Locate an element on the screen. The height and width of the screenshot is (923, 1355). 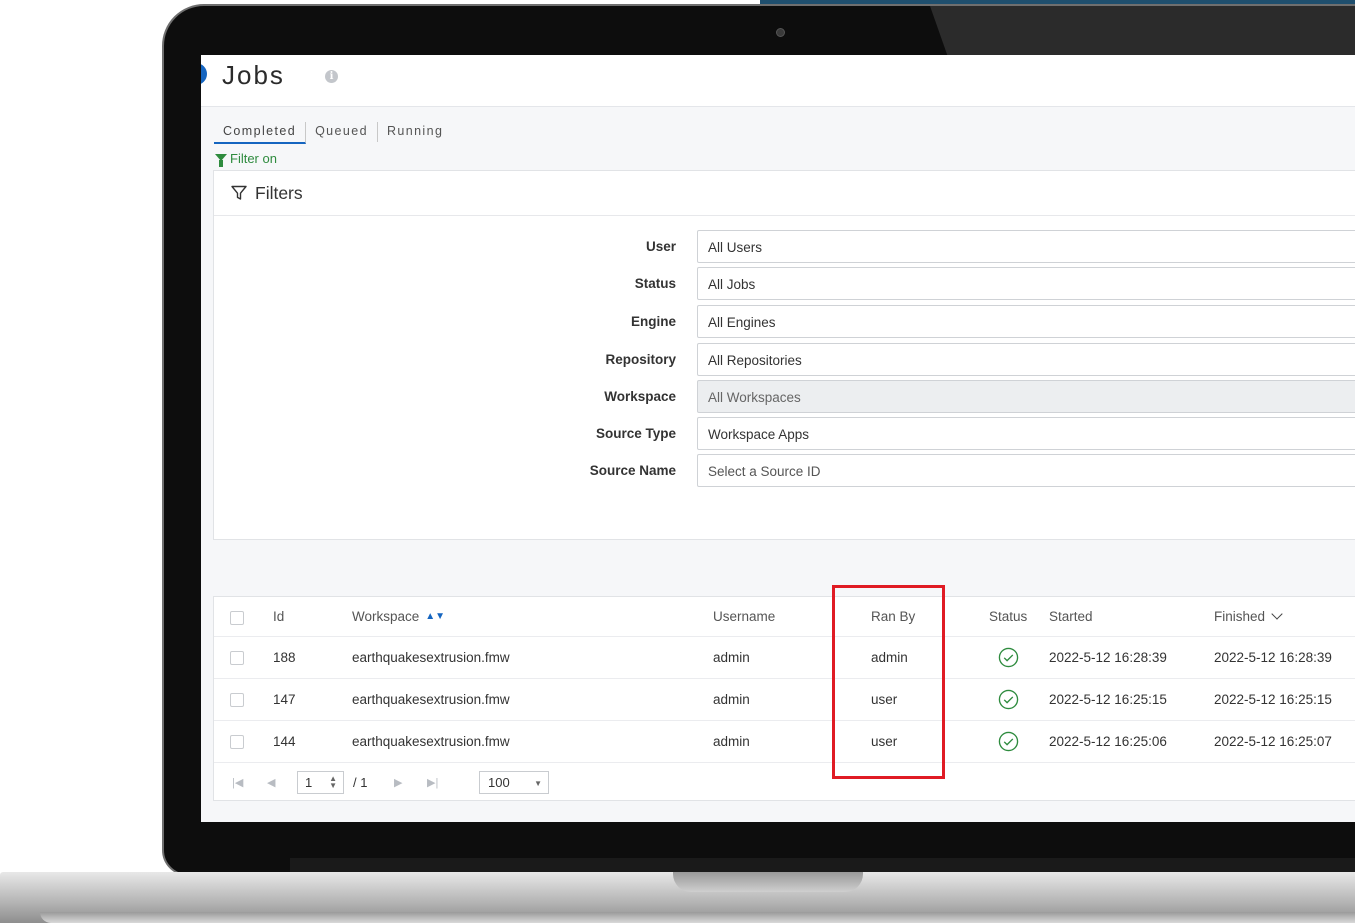
column-header-workspace: Workspace ▲▼ is located at coordinates (398, 616).